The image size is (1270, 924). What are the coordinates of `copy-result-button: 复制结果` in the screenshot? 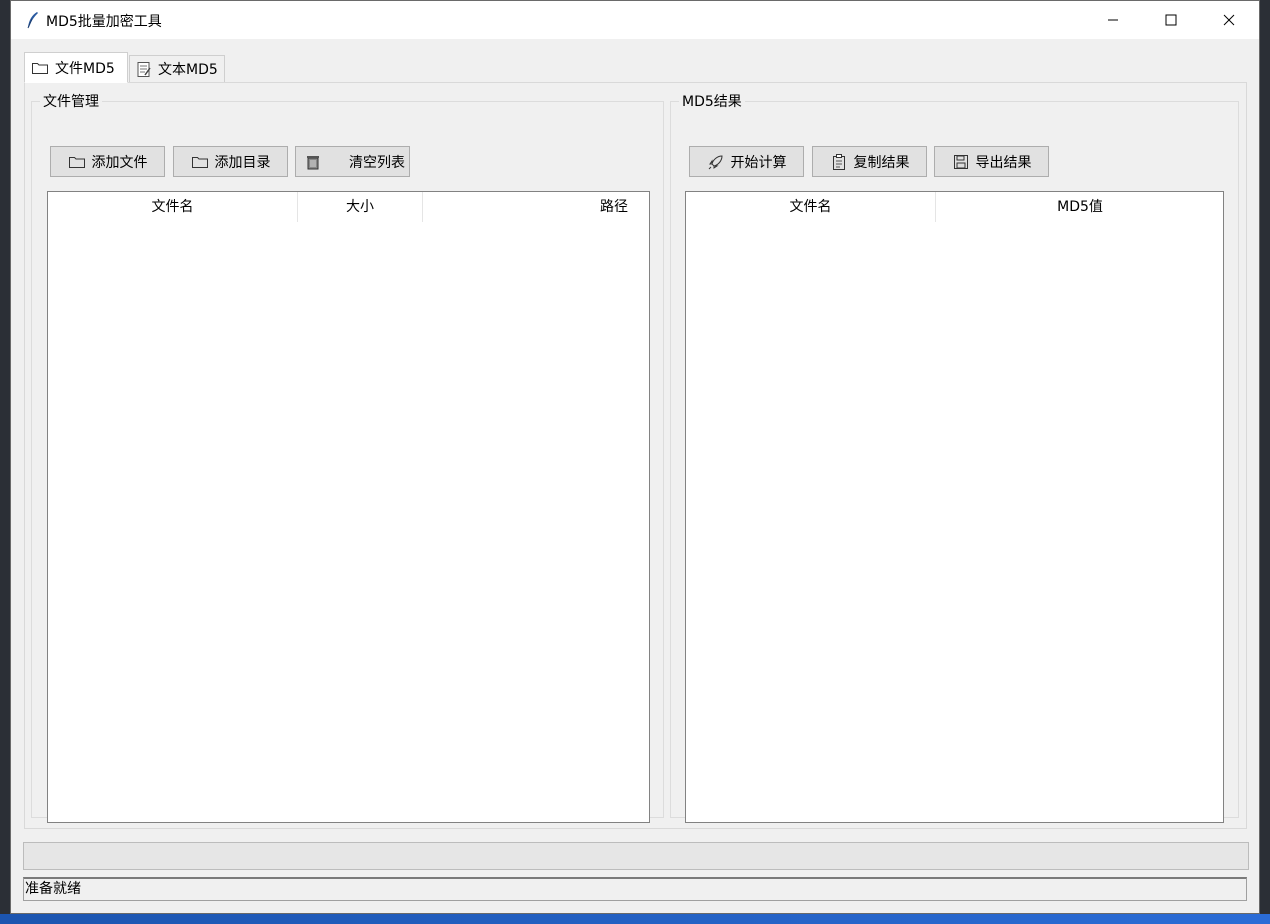 It's located at (869, 161).